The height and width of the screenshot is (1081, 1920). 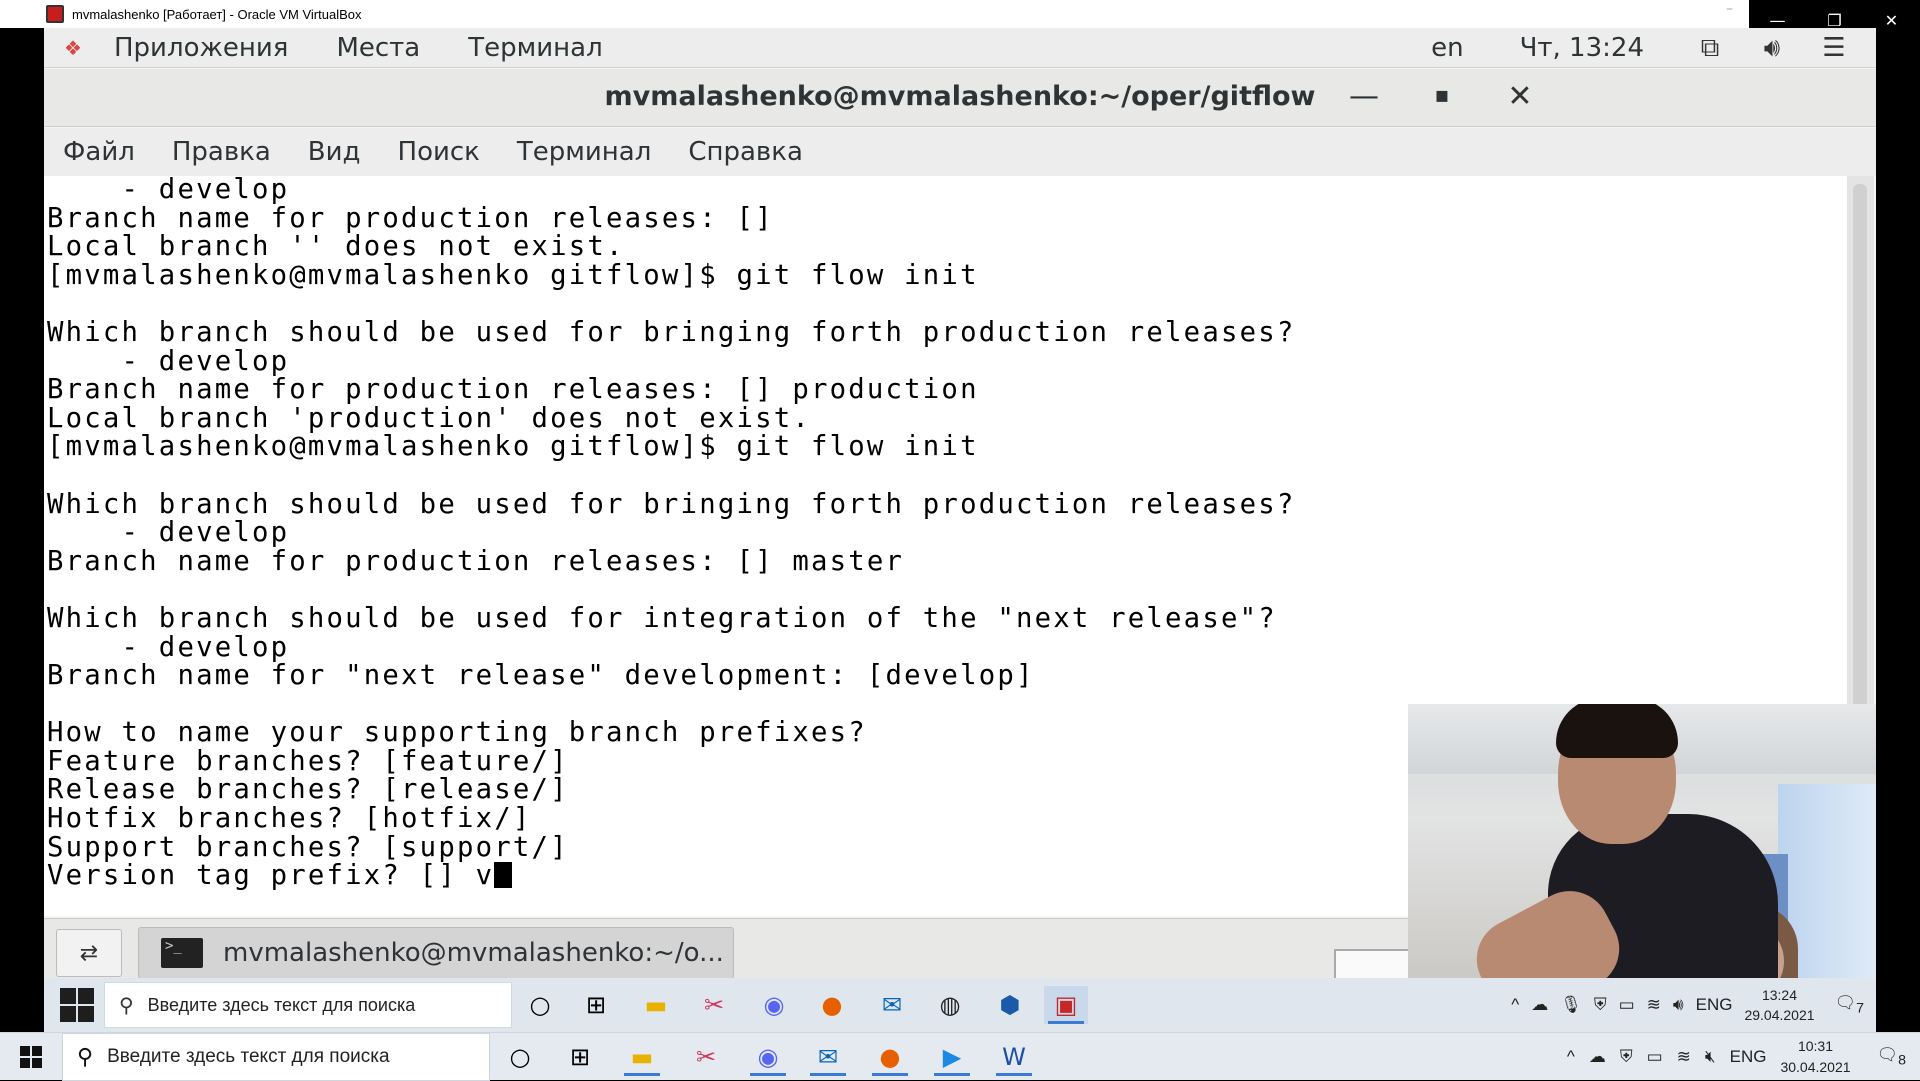 I want to click on network-icon: ⧉, so click(x=1710, y=48).